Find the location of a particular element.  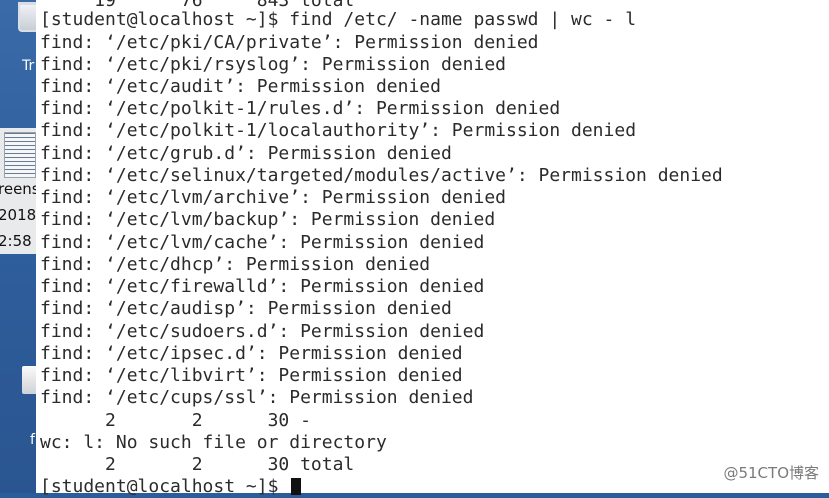

terminal-line-error: wc: l: No such file or directory is located at coordinates (213, 442).